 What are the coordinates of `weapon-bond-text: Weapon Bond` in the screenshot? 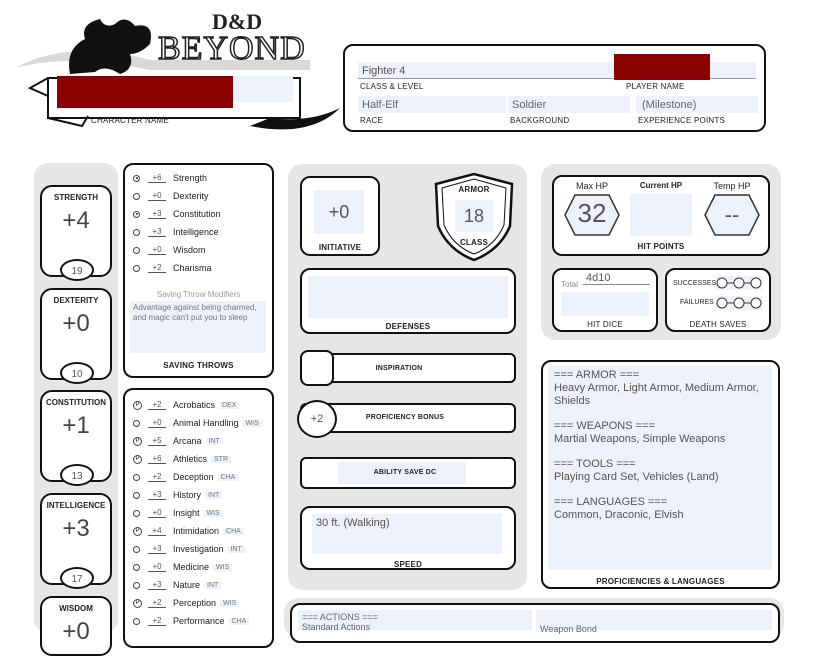 It's located at (654, 622).